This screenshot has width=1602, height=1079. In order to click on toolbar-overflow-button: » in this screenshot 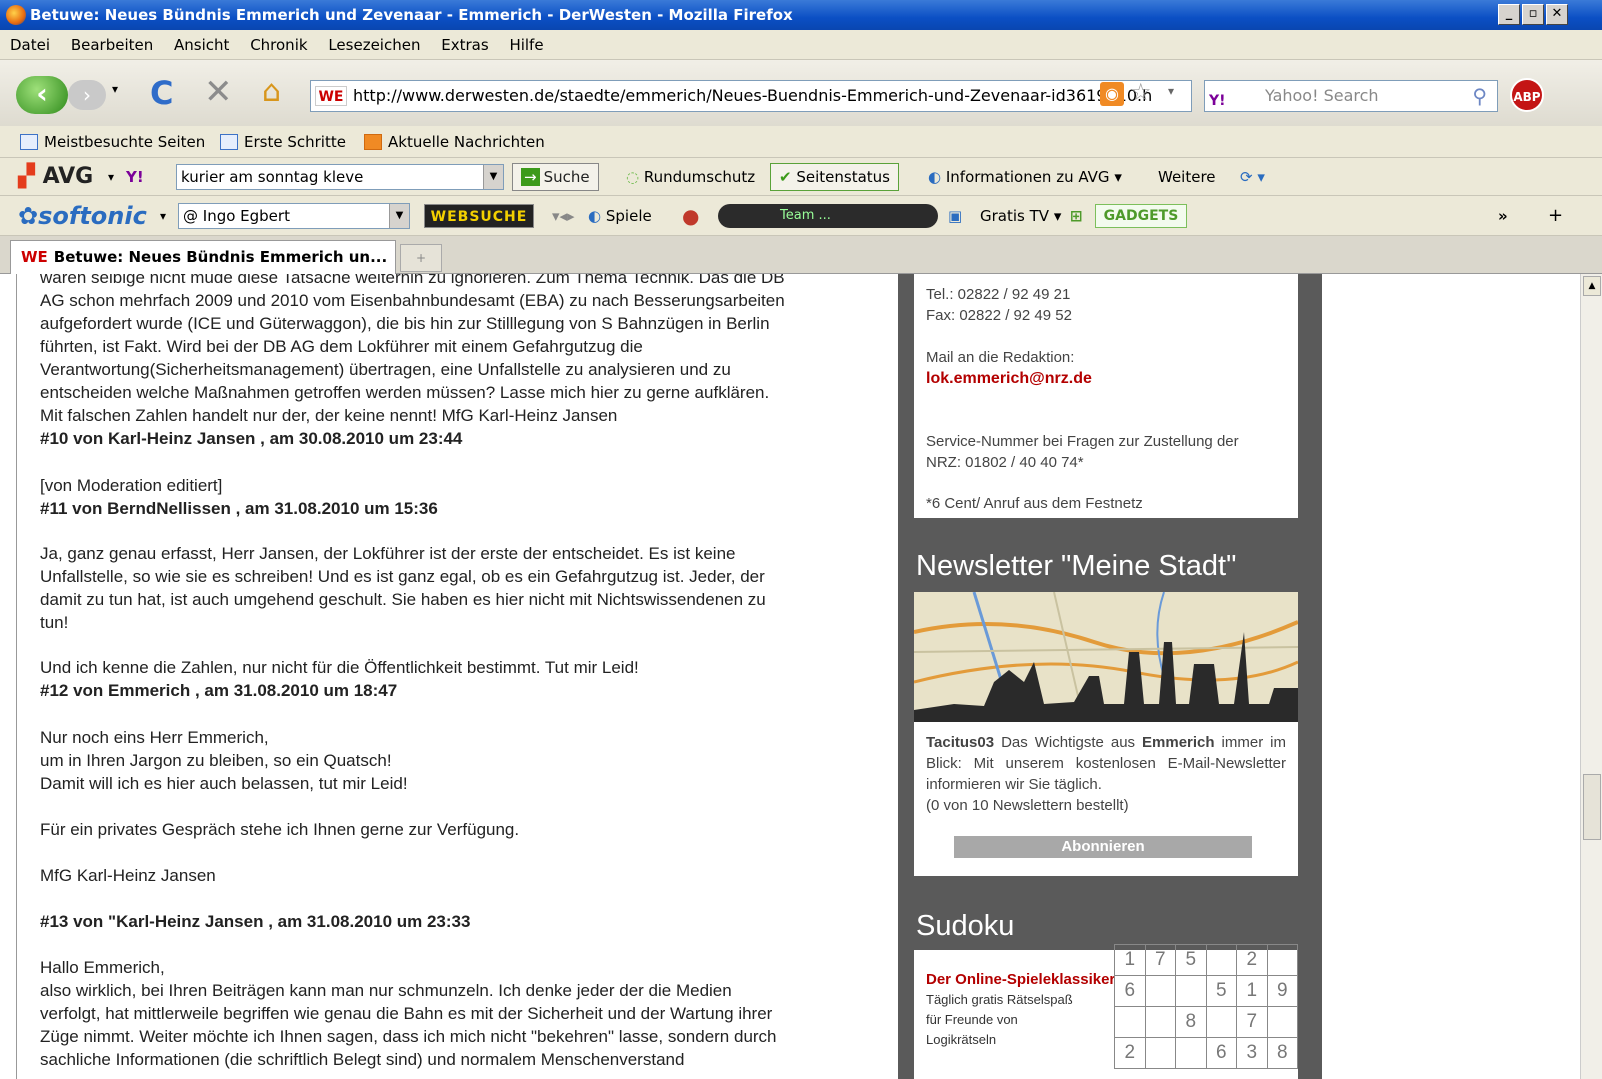, I will do `click(1503, 216)`.